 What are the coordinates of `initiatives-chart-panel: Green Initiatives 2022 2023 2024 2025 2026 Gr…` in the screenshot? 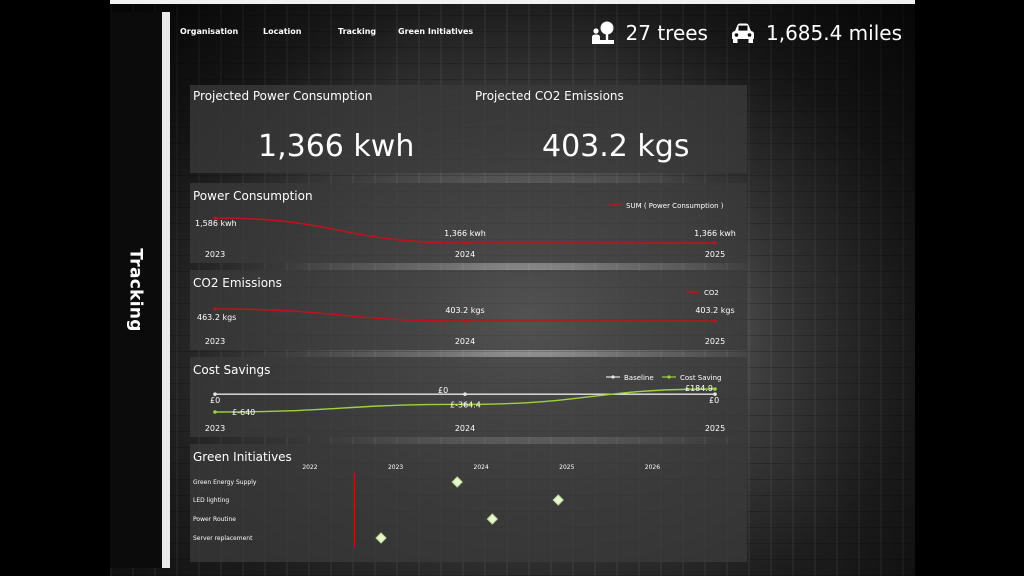 It's located at (468, 503).